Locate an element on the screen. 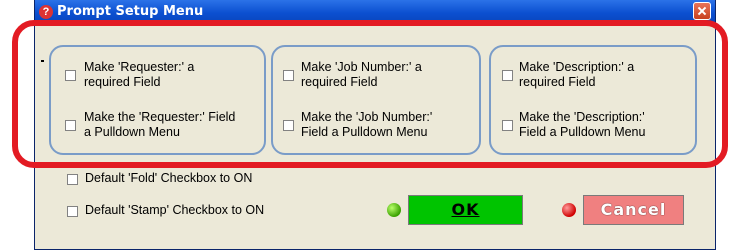 This screenshot has height=250, width=741. requester-required-checkbox is located at coordinates (70, 75).